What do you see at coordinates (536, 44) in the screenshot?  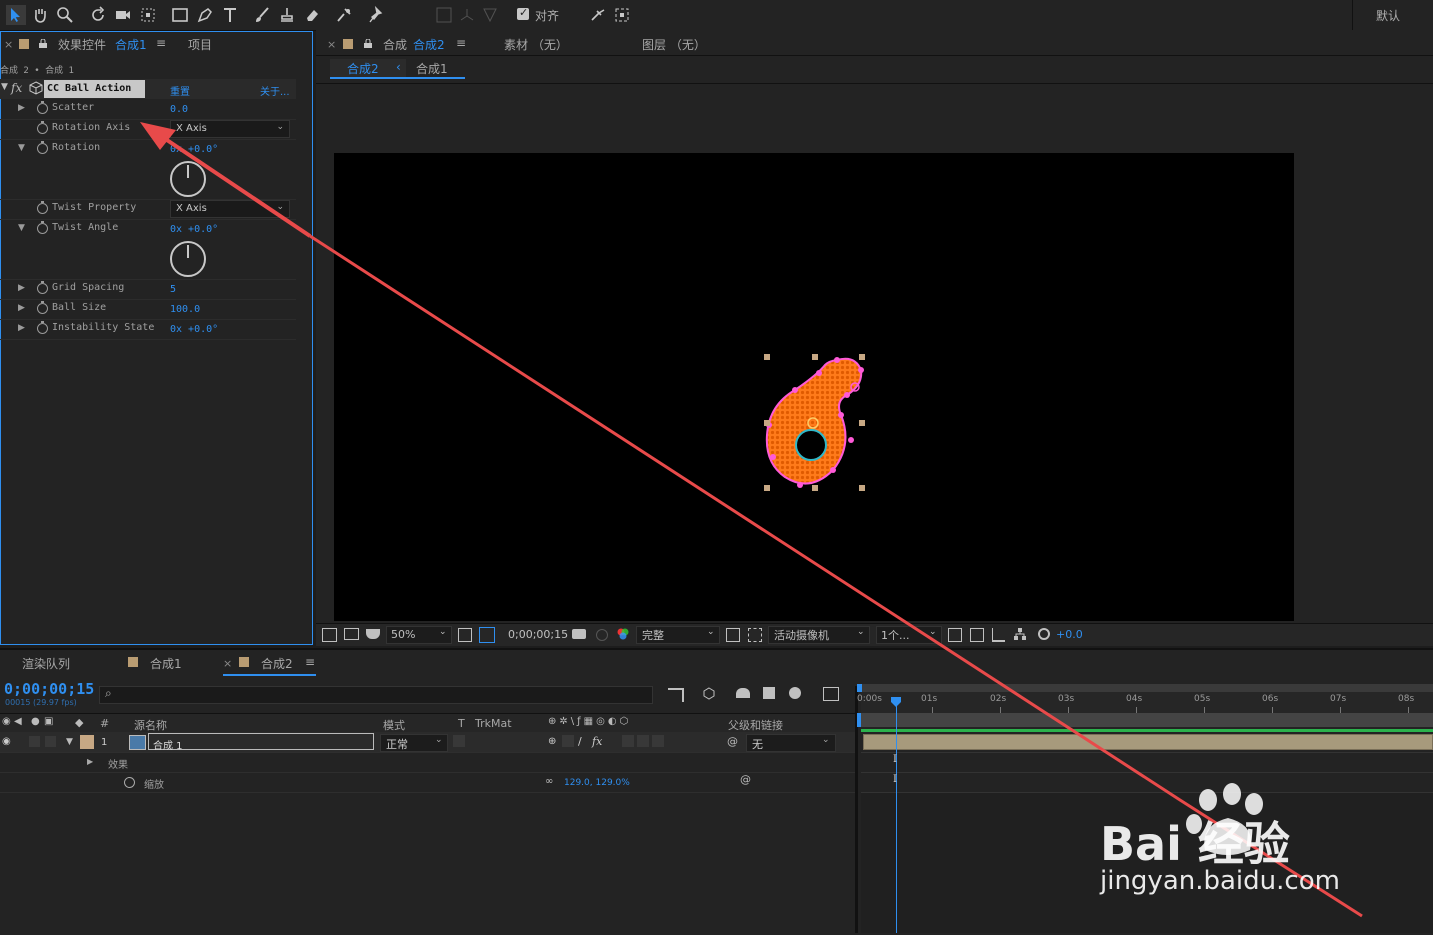 I see `footage-tab: 素材 （无）` at bounding box center [536, 44].